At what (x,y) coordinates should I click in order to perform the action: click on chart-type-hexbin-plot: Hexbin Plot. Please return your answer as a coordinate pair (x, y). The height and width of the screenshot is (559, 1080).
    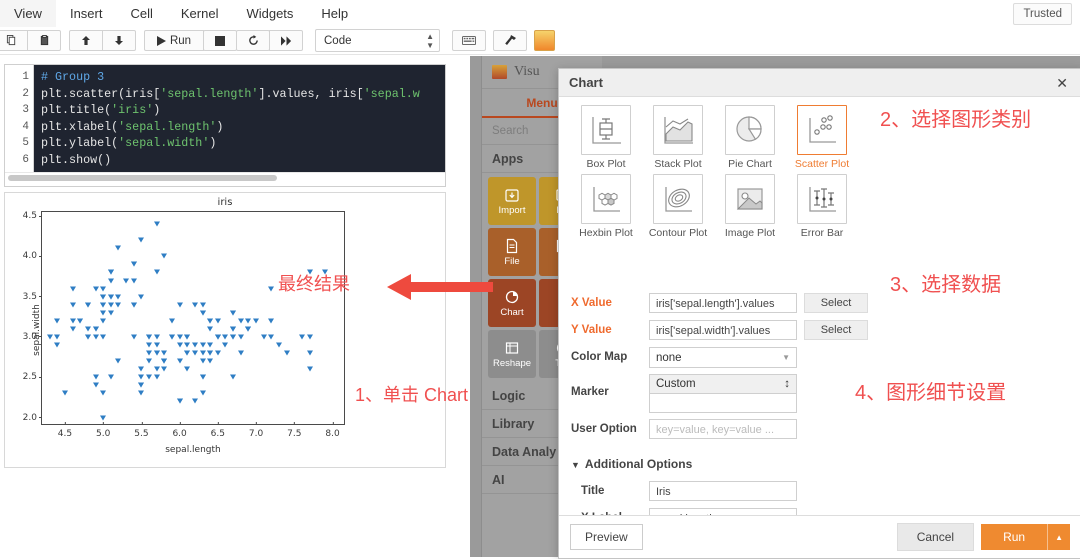
    Looking at the image, I should click on (606, 206).